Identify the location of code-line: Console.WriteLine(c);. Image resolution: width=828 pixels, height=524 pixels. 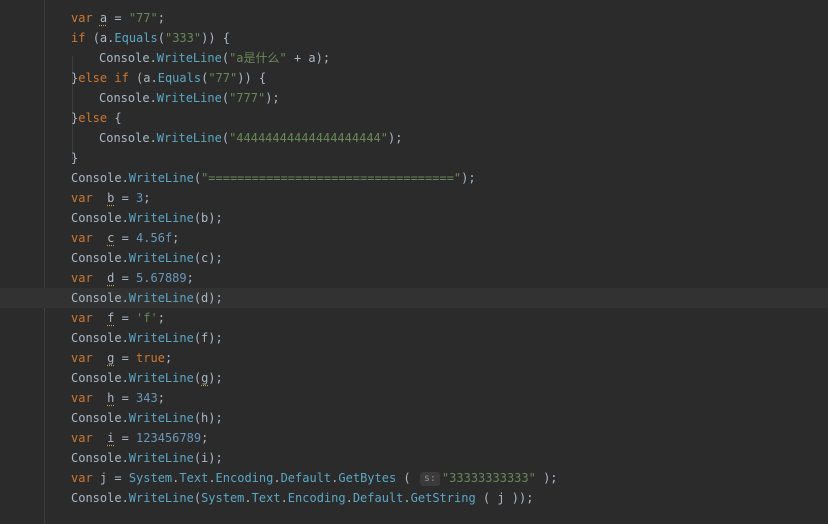
(414, 258).